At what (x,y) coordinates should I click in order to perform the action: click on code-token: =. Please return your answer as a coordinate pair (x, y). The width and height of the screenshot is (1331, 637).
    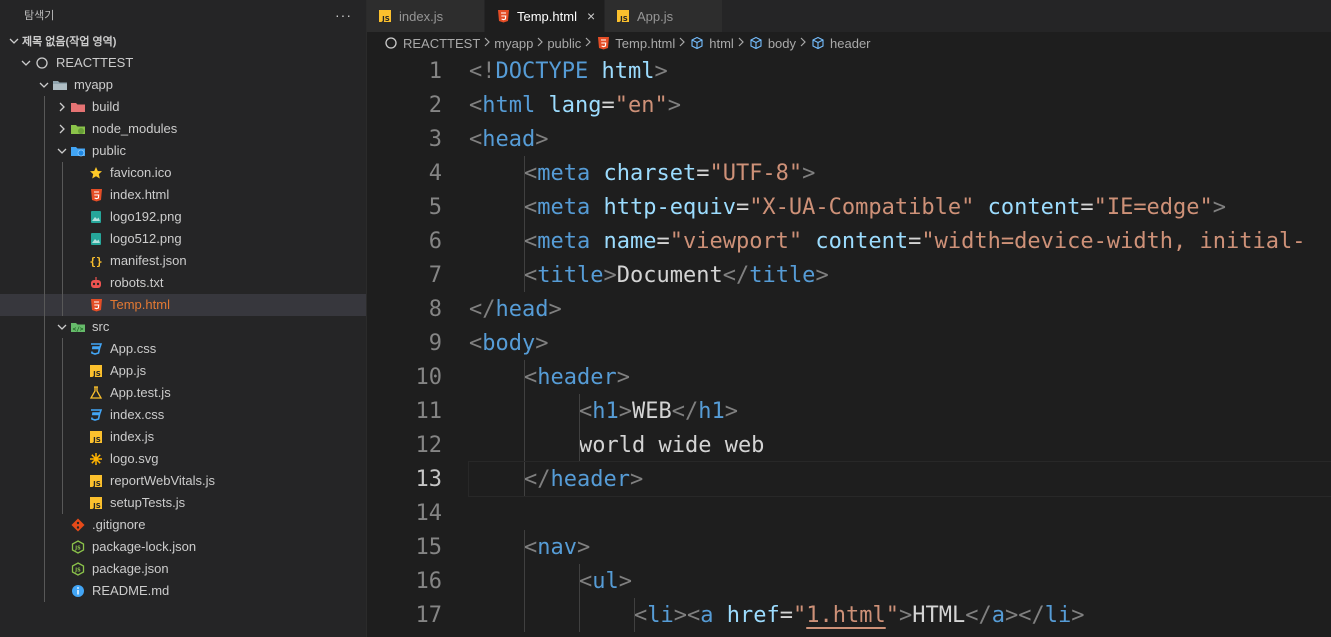
    Looking at the image, I should click on (786, 615).